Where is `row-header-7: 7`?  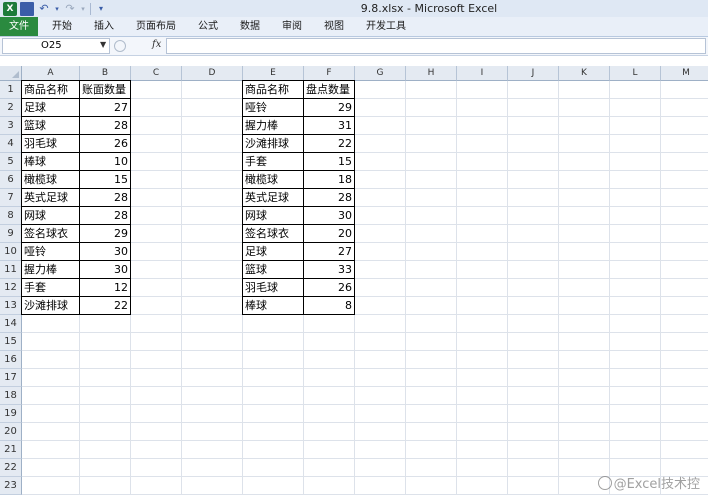
row-header-7: 7 is located at coordinates (11, 198).